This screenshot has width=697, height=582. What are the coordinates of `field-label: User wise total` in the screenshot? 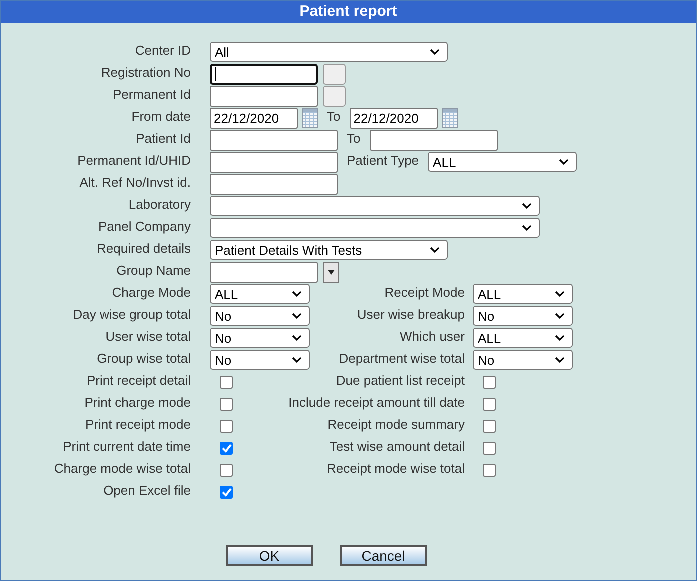 It's located at (147, 336).